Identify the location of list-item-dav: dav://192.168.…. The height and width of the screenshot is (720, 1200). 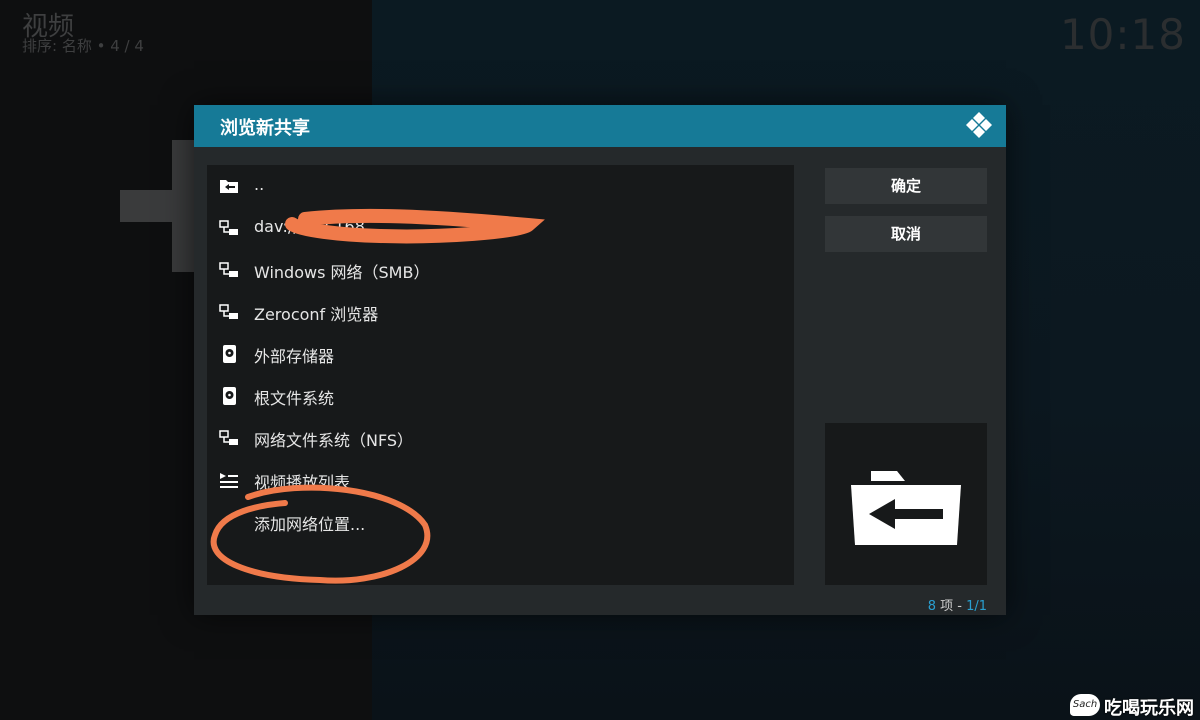
(500, 228).